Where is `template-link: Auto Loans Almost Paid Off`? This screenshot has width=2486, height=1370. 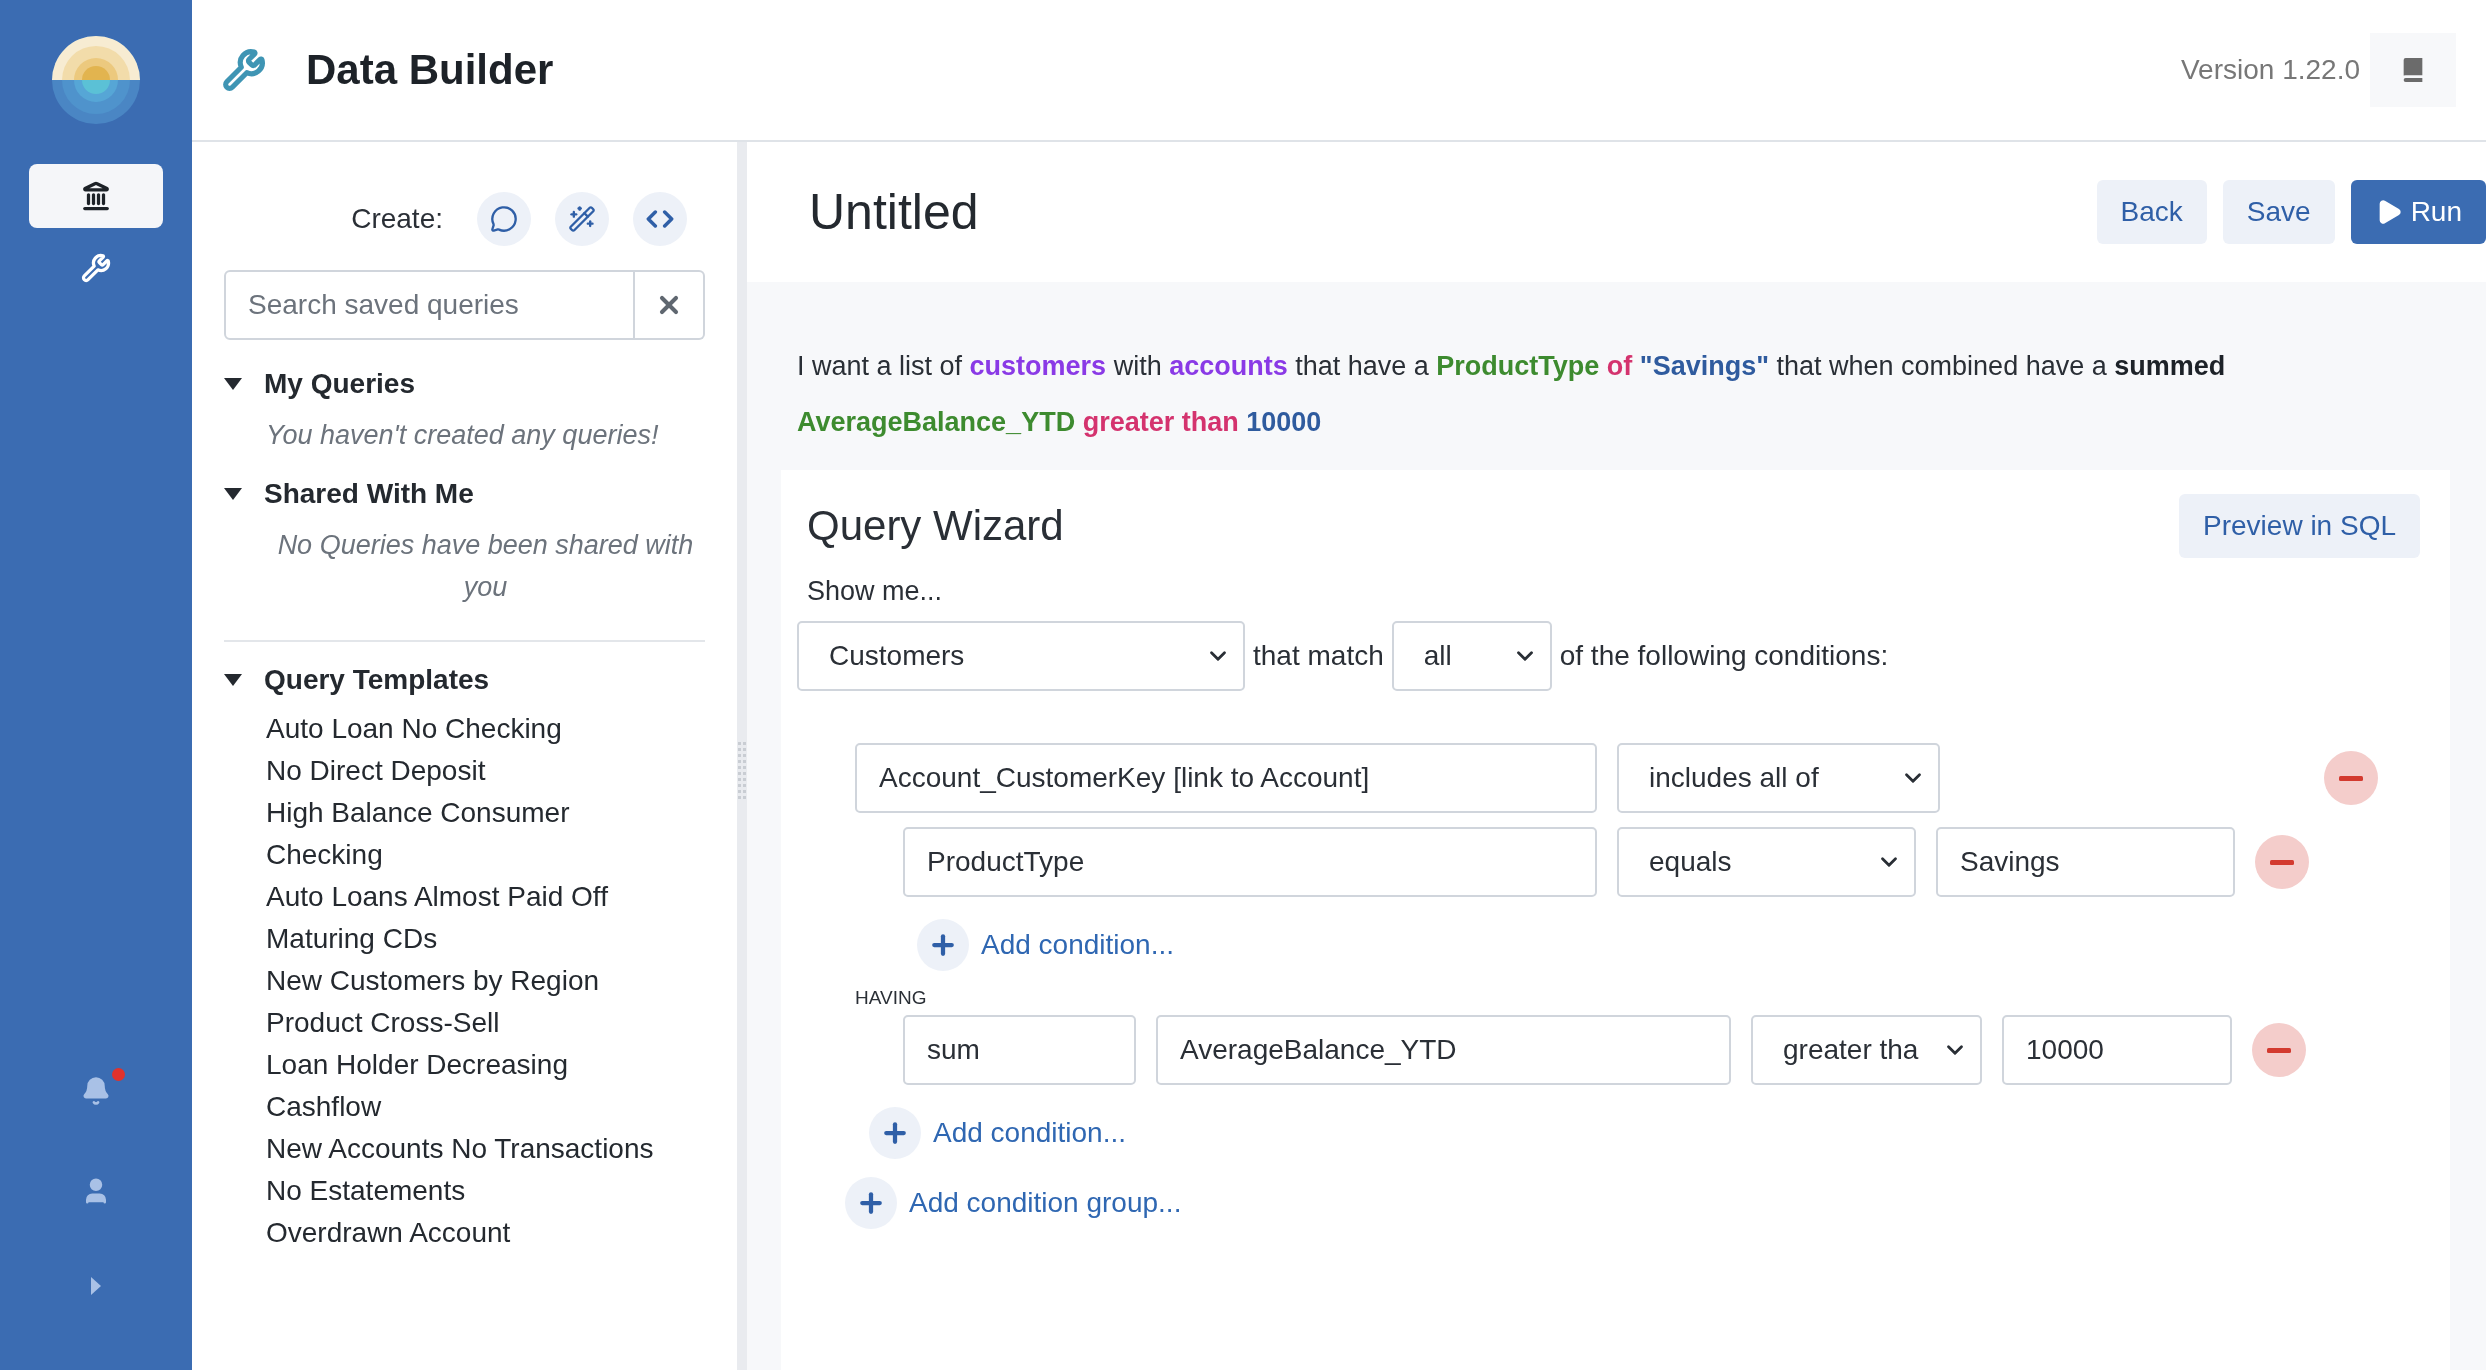 template-link: Auto Loans Almost Paid Off is located at coordinates (465, 897).